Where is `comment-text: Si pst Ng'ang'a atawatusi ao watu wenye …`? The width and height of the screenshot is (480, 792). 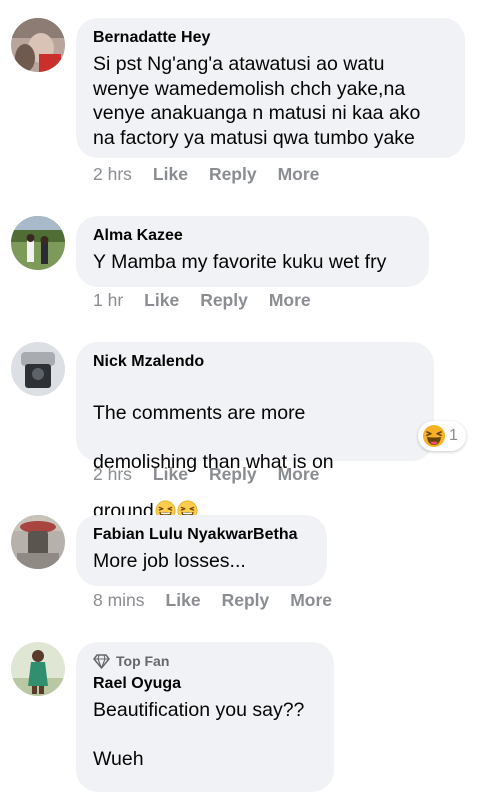
comment-text: Si pst Ng'ang'a atawatusi ao watu wenye … is located at coordinates (257, 101).